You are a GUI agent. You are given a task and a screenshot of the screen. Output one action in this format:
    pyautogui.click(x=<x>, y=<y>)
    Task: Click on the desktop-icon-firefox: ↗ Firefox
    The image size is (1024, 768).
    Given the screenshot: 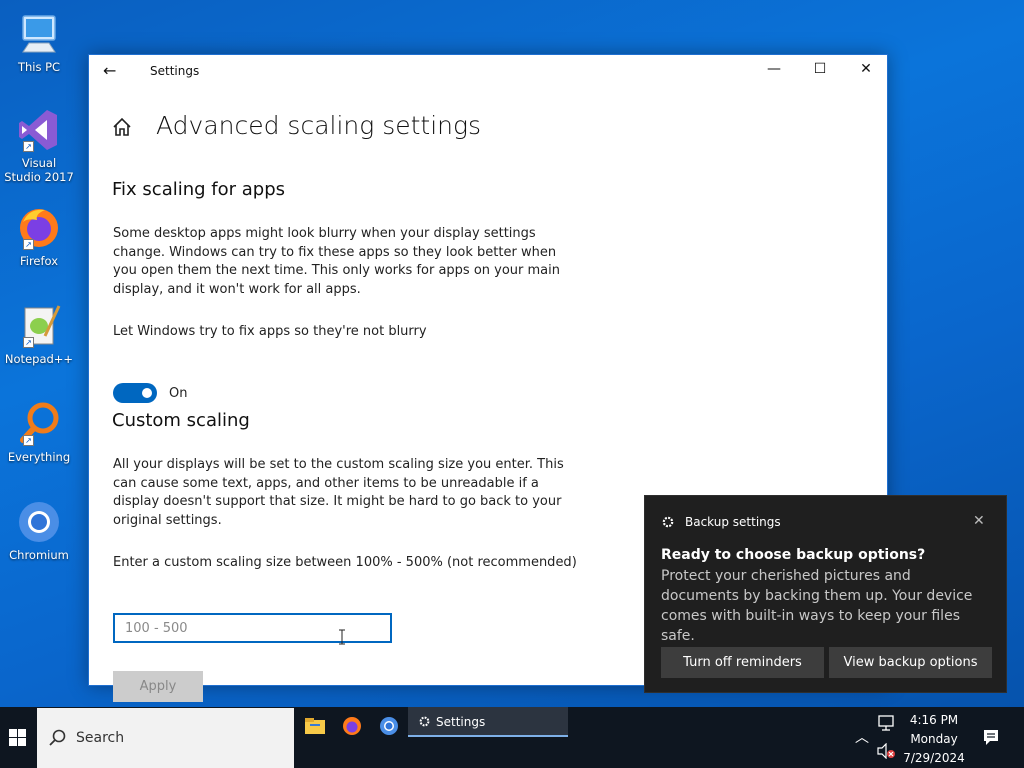 What is the action you would take?
    pyautogui.click(x=39, y=236)
    